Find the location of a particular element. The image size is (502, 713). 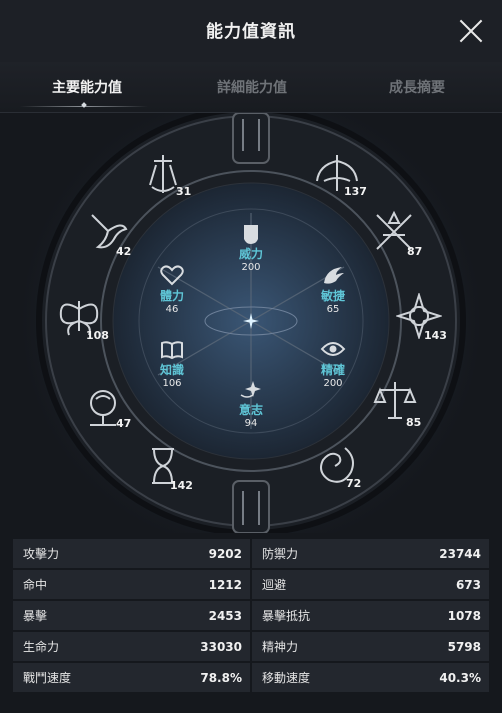

outer-stat-8-value: 85 is located at coordinates (414, 422).